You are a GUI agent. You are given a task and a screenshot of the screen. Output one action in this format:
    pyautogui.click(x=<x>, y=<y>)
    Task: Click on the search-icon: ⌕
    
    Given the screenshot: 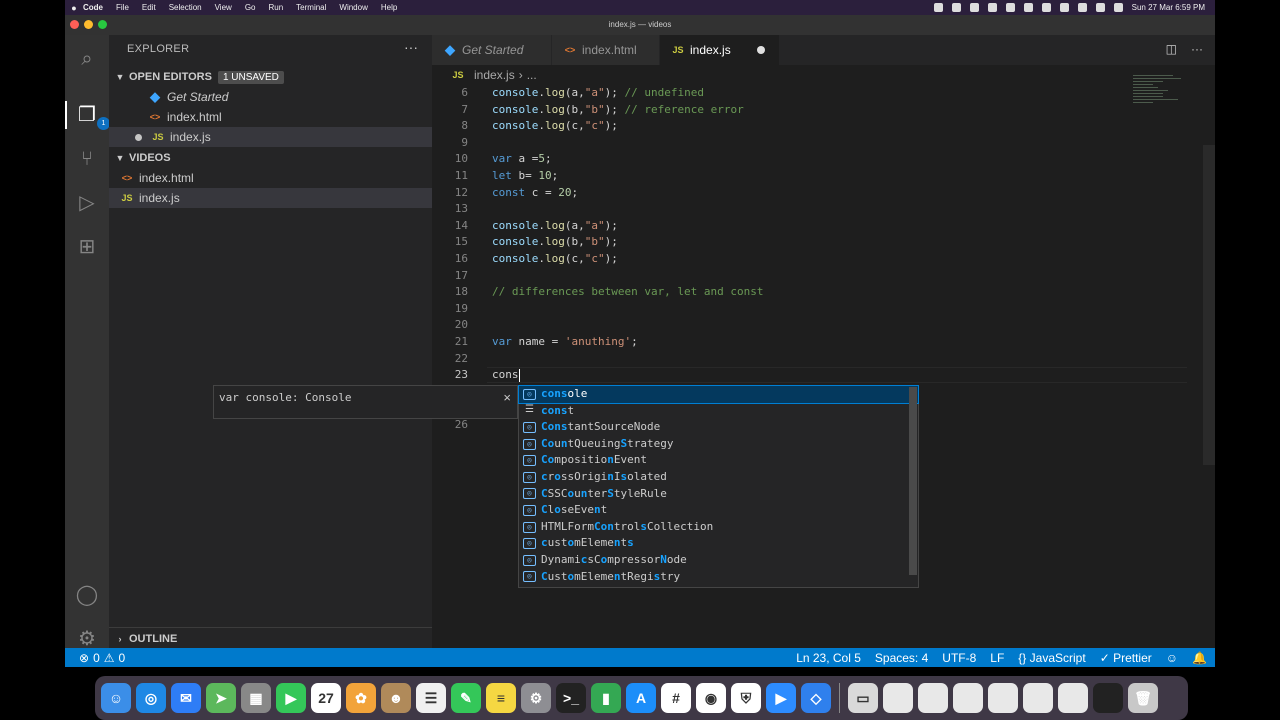 What is the action you would take?
    pyautogui.click(x=87, y=59)
    